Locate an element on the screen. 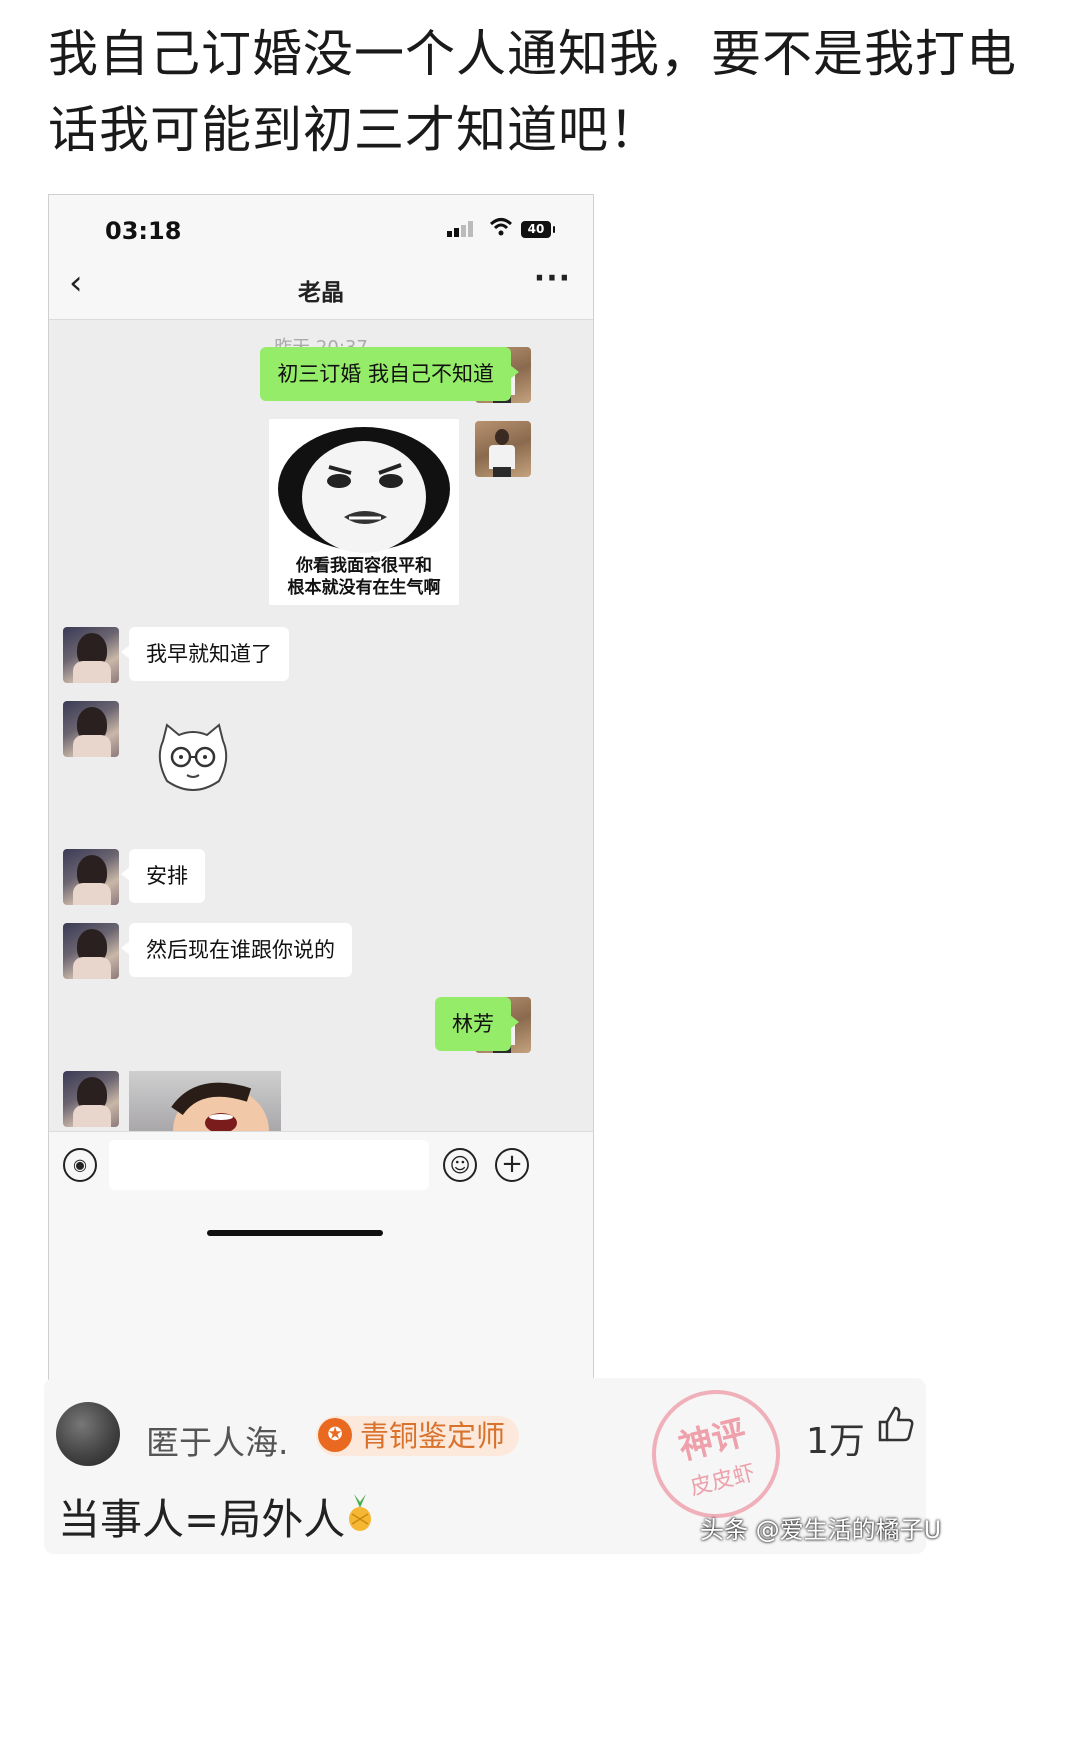  battery-icon: 40 is located at coordinates (538, 229).